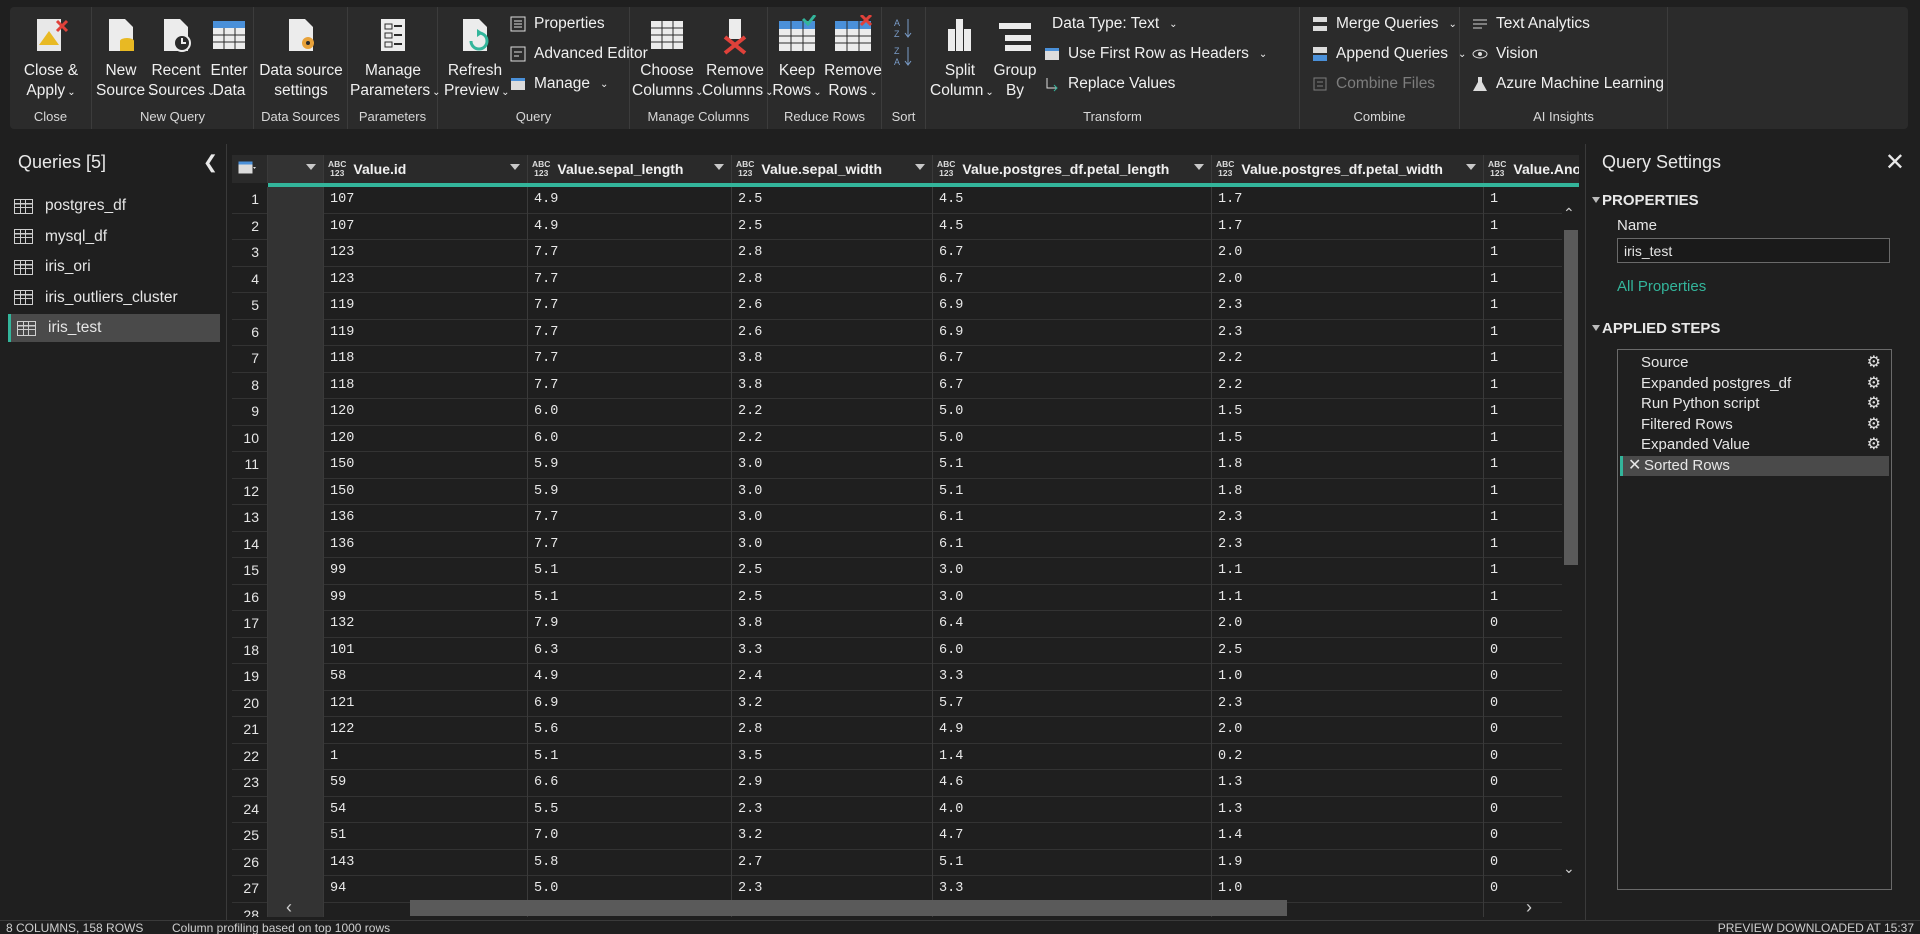 The image size is (1920, 934). I want to click on new-source-button: New Source ⌄, so click(126, 59).